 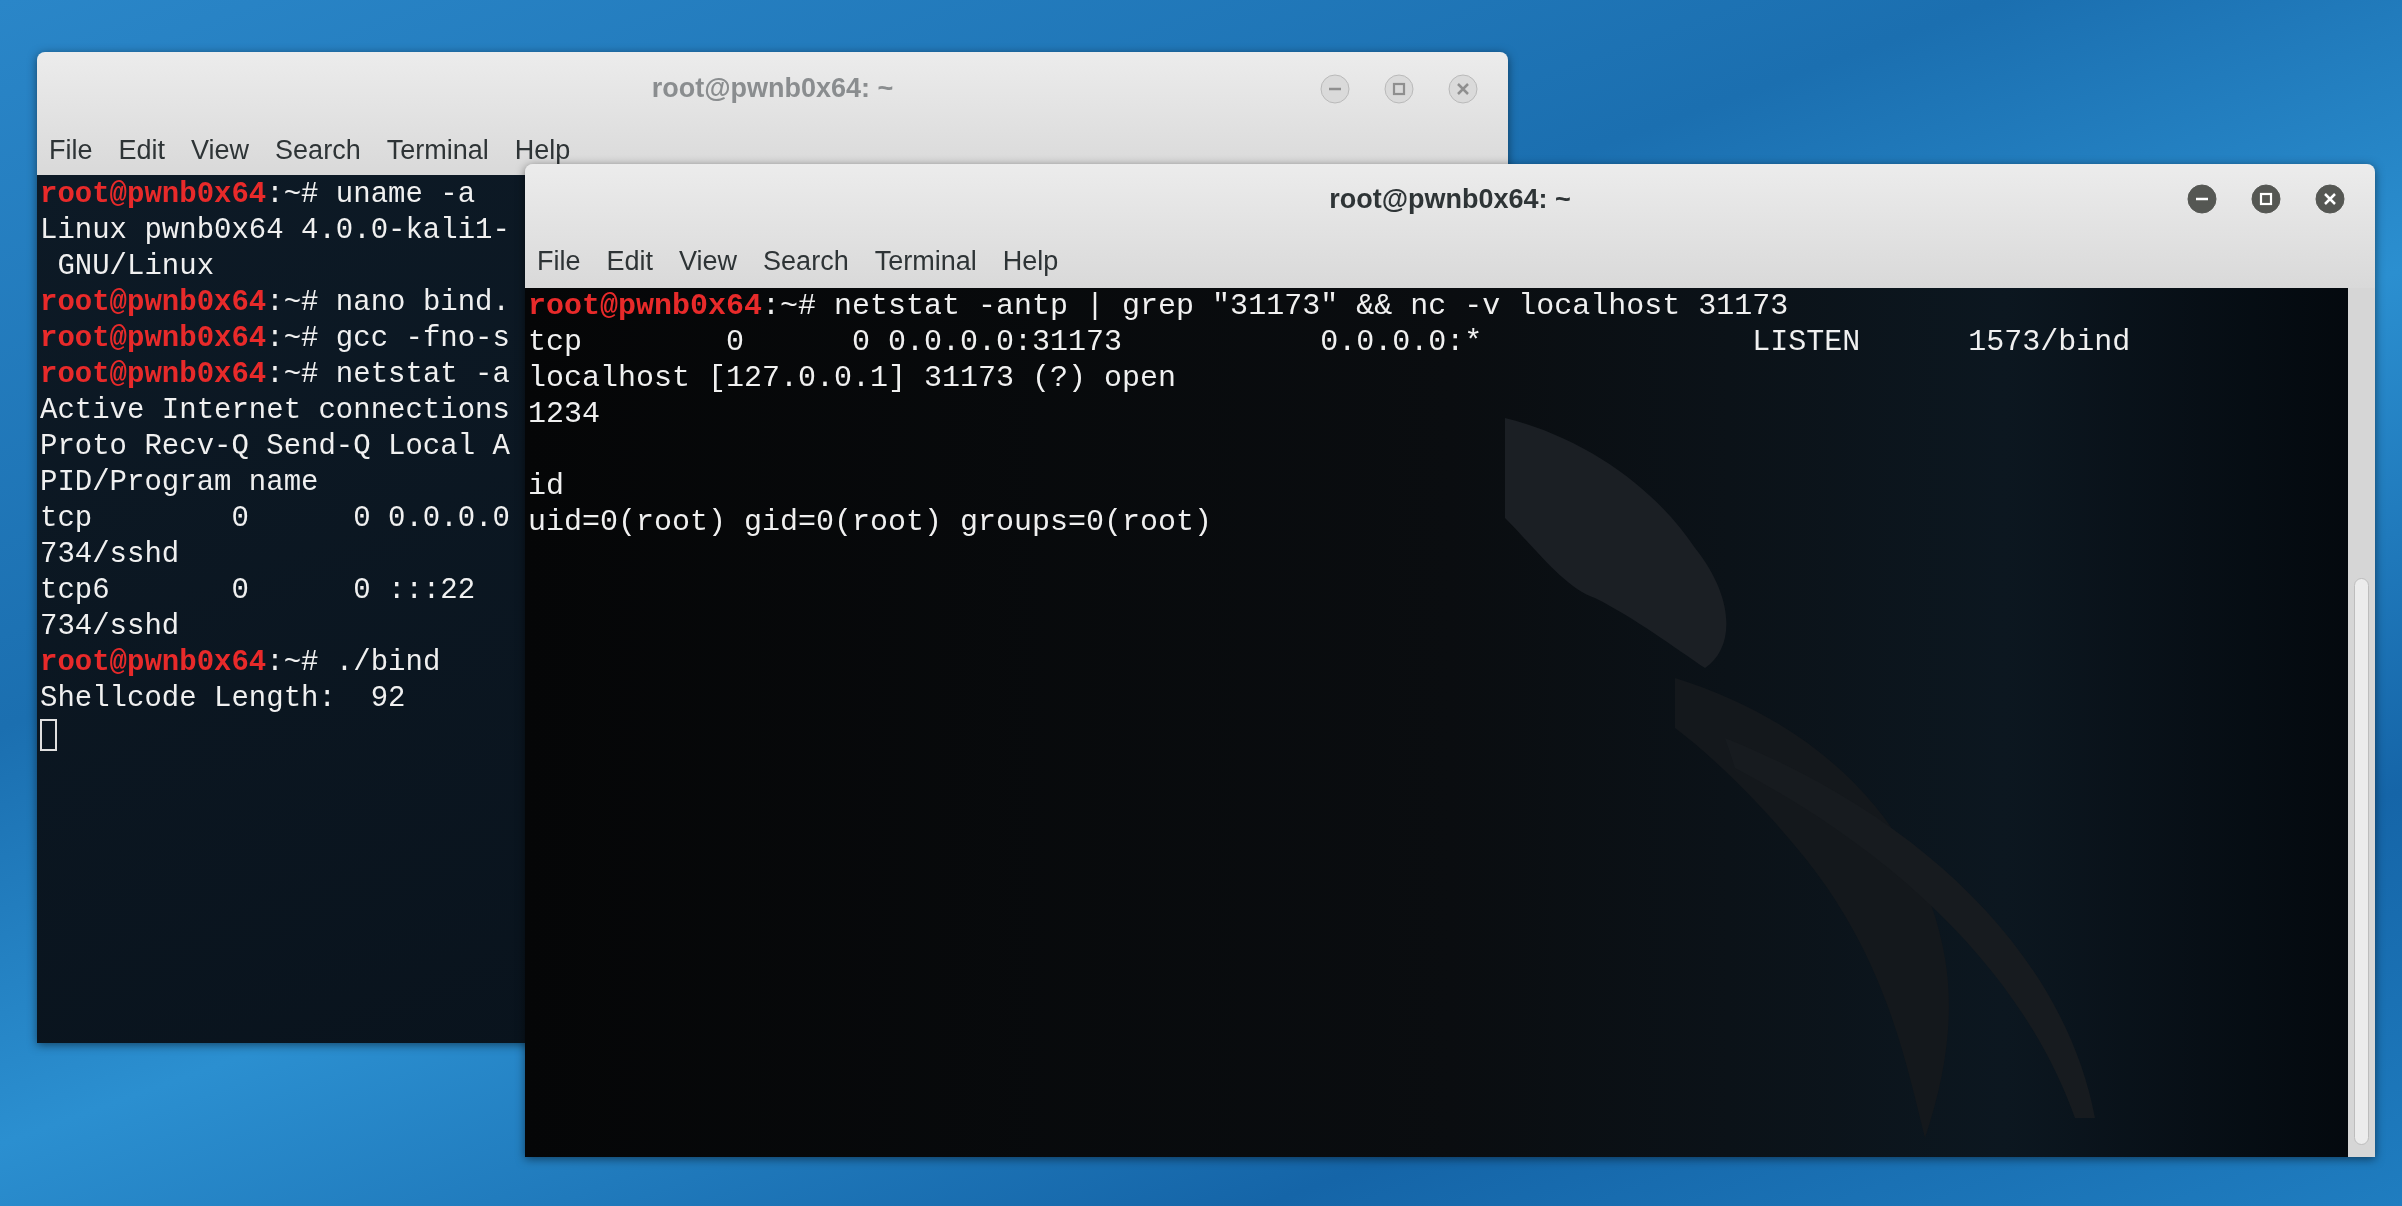 What do you see at coordinates (546, 486) in the screenshot?
I see `terminal-line: id` at bounding box center [546, 486].